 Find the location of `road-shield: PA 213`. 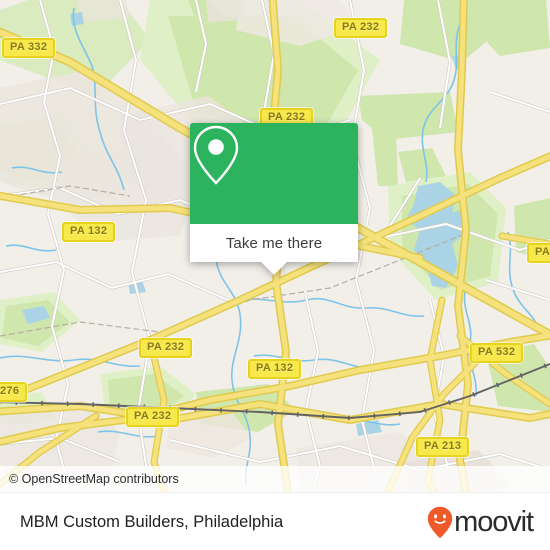

road-shield: PA 213 is located at coordinates (443, 447).